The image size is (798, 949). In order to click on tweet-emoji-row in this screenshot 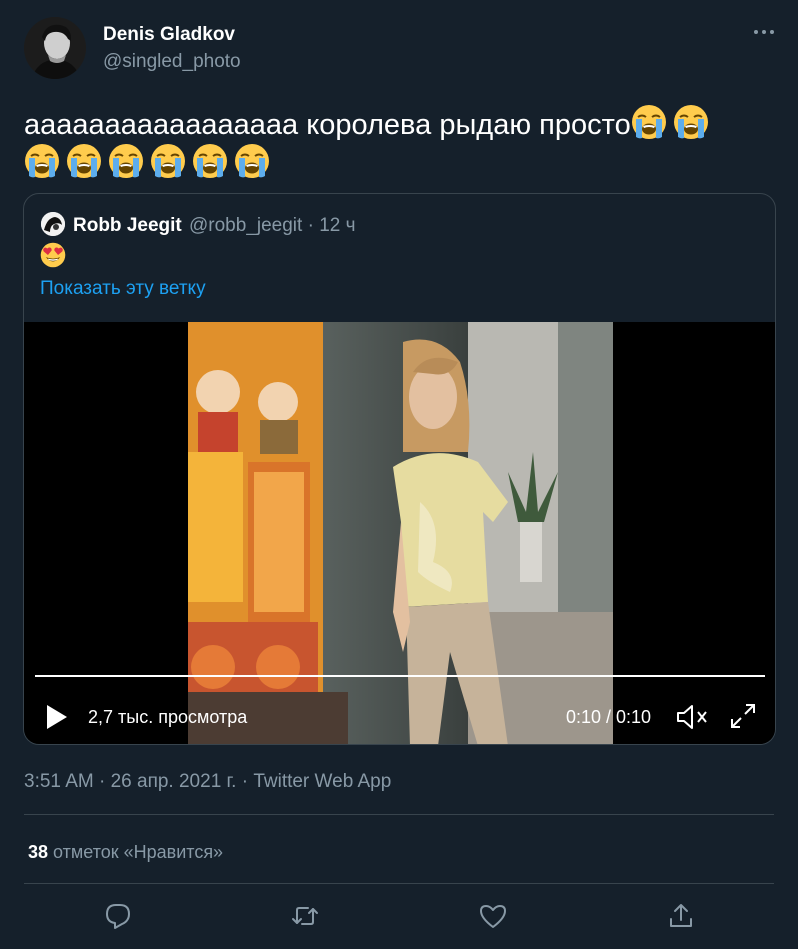, I will do `click(147, 161)`.